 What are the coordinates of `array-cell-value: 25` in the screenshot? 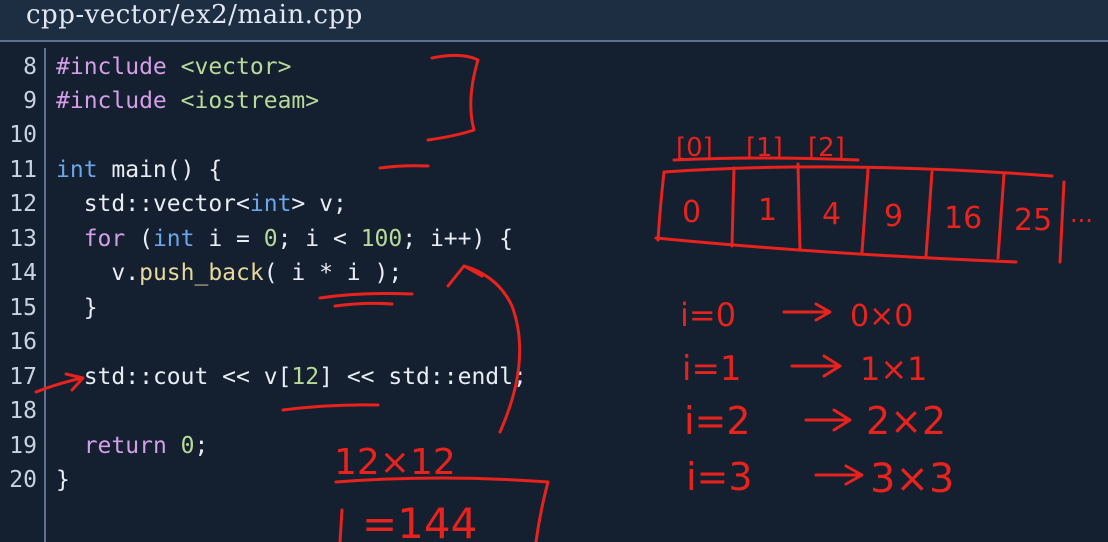 It's located at (1033, 220).